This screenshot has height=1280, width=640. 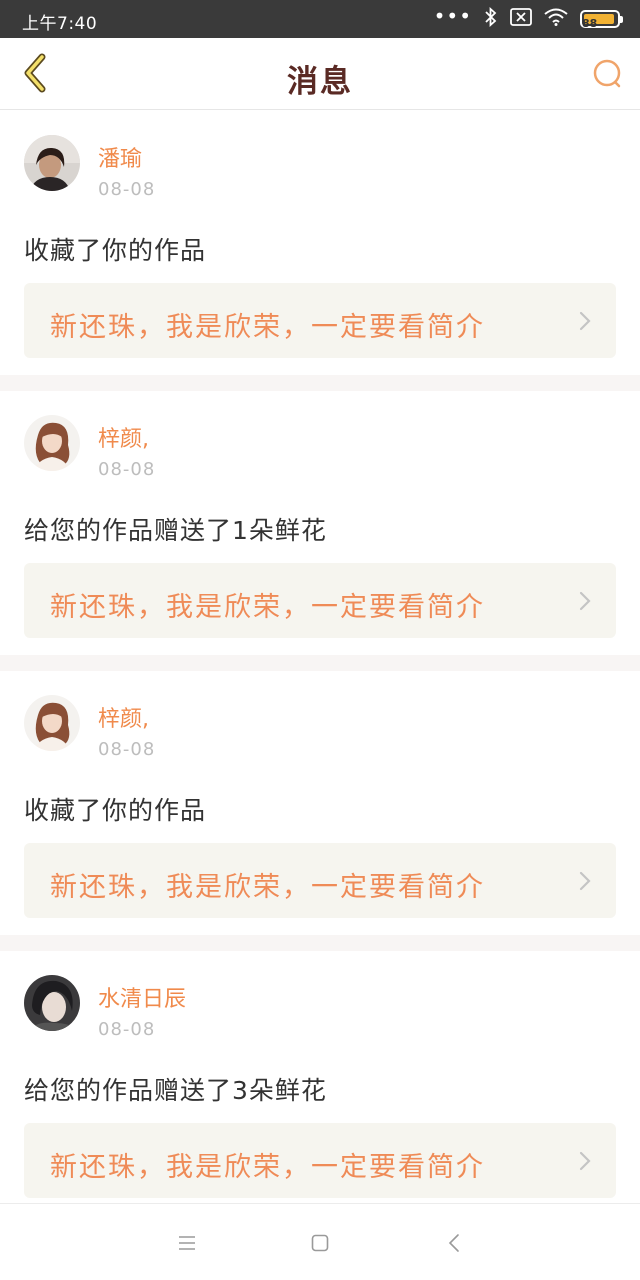 What do you see at coordinates (175, 530) in the screenshot?
I see `message-text: 给您的作品赠送了1朵鲜花` at bounding box center [175, 530].